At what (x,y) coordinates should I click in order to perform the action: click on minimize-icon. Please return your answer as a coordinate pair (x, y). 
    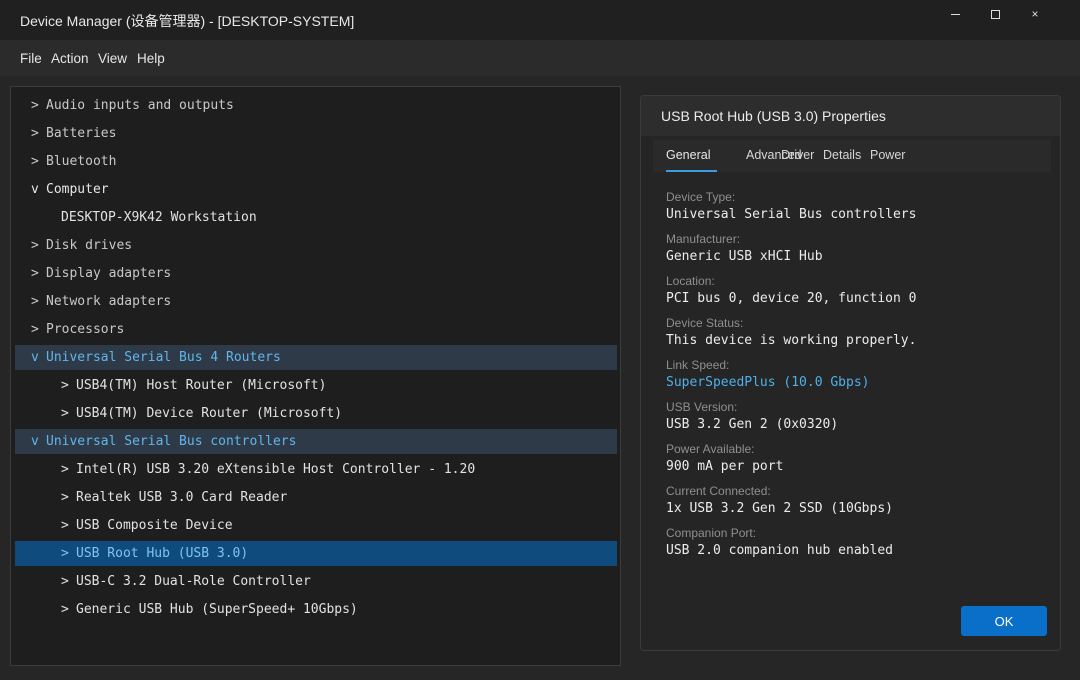
    Looking at the image, I should click on (955, 14).